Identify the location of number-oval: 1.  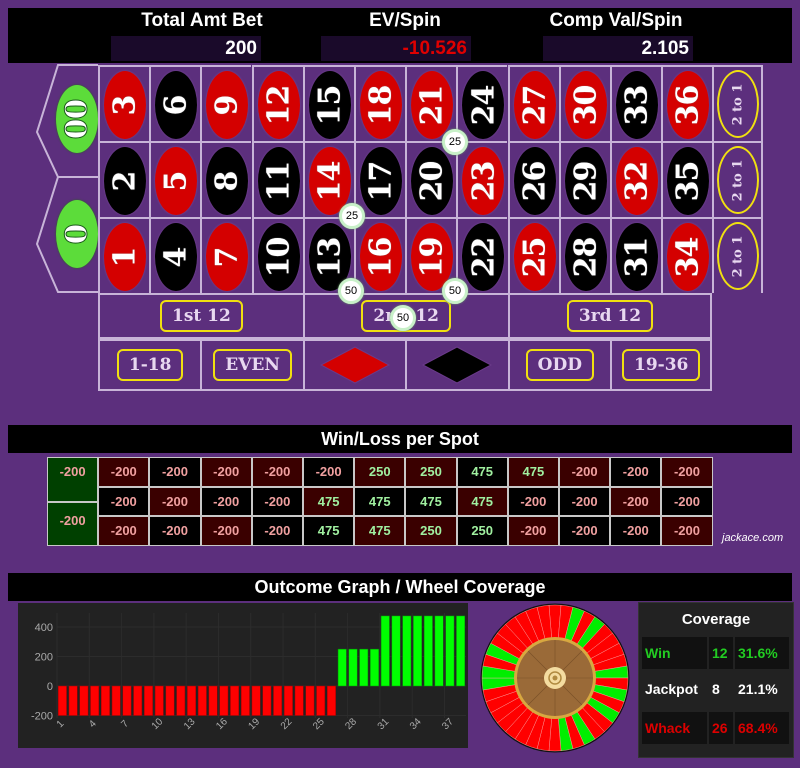
(125, 257).